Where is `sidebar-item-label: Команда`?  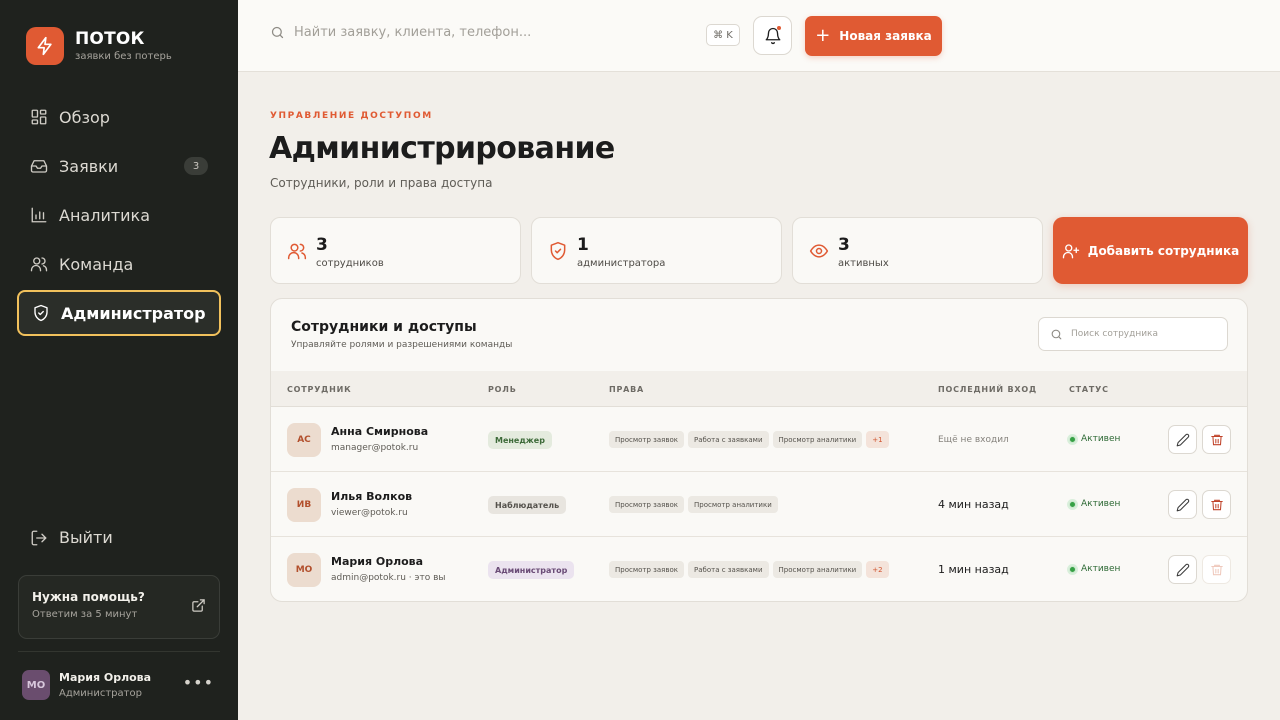
sidebar-item-label: Команда is located at coordinates (96, 264).